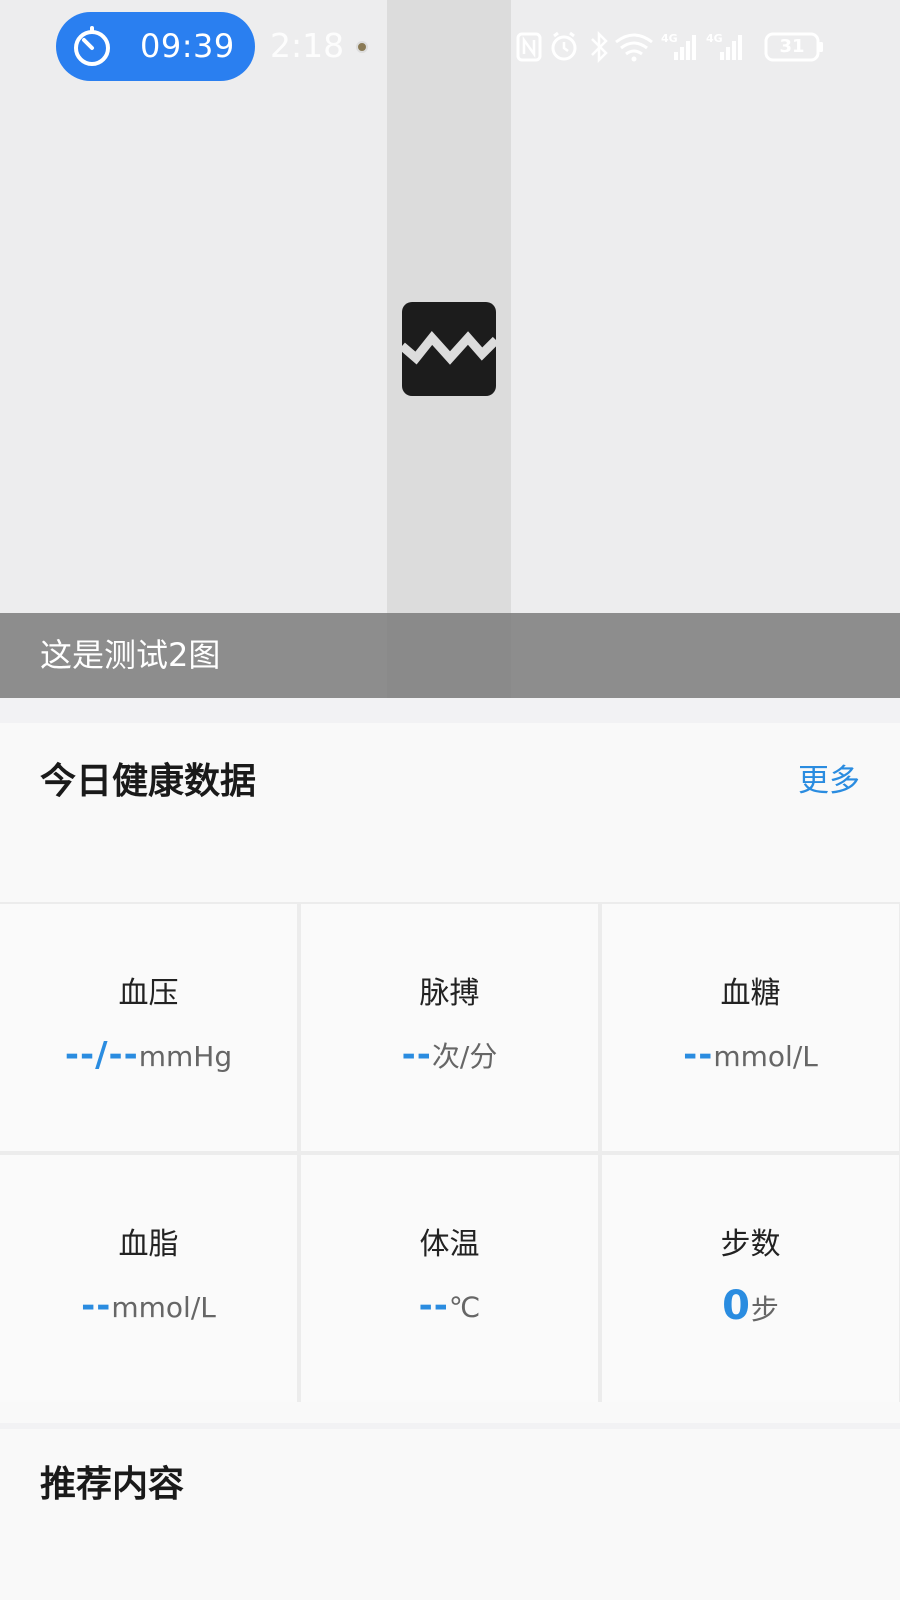 This screenshot has height=1600, width=900. What do you see at coordinates (449, 993) in the screenshot?
I see `metric-label: 脉搏` at bounding box center [449, 993].